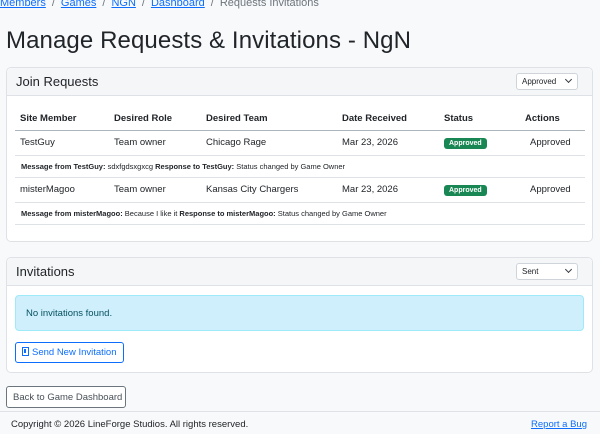 The width and height of the screenshot is (600, 434). I want to click on column-header-actions: Actions, so click(555, 119).